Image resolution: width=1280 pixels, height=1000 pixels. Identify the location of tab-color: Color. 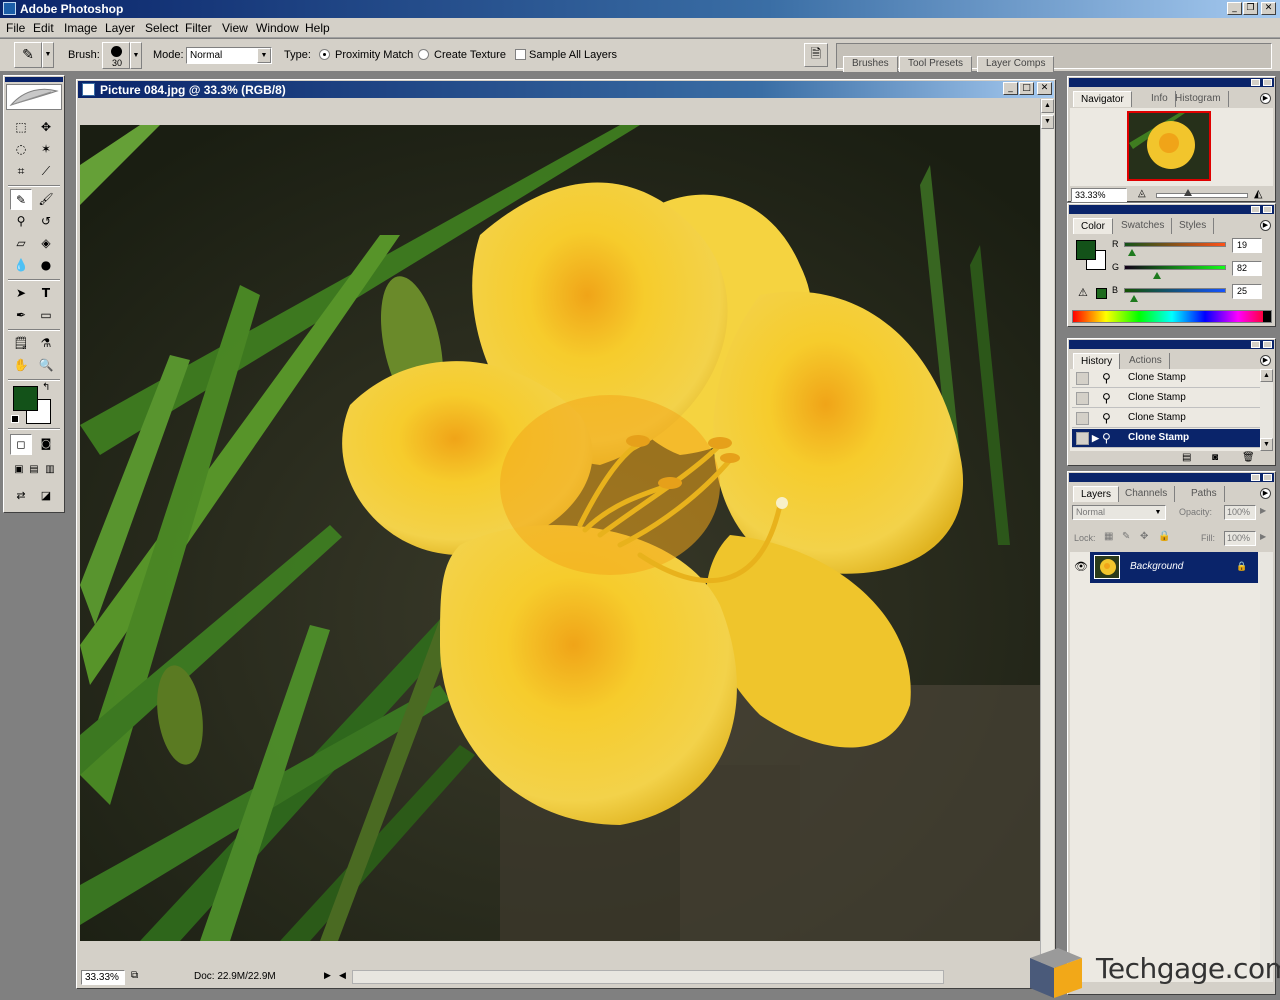
(1093, 226).